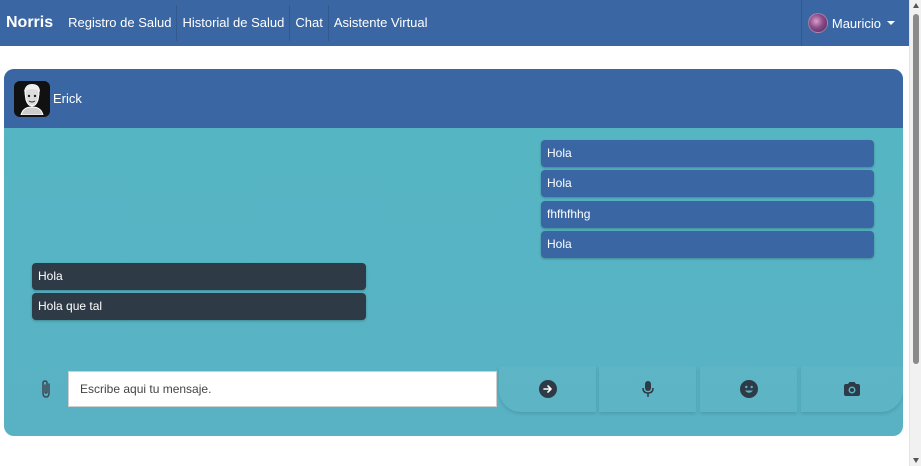 Image resolution: width=921 pixels, height=466 pixels. Describe the element at coordinates (817, 23) in the screenshot. I see `user-avatar` at that location.